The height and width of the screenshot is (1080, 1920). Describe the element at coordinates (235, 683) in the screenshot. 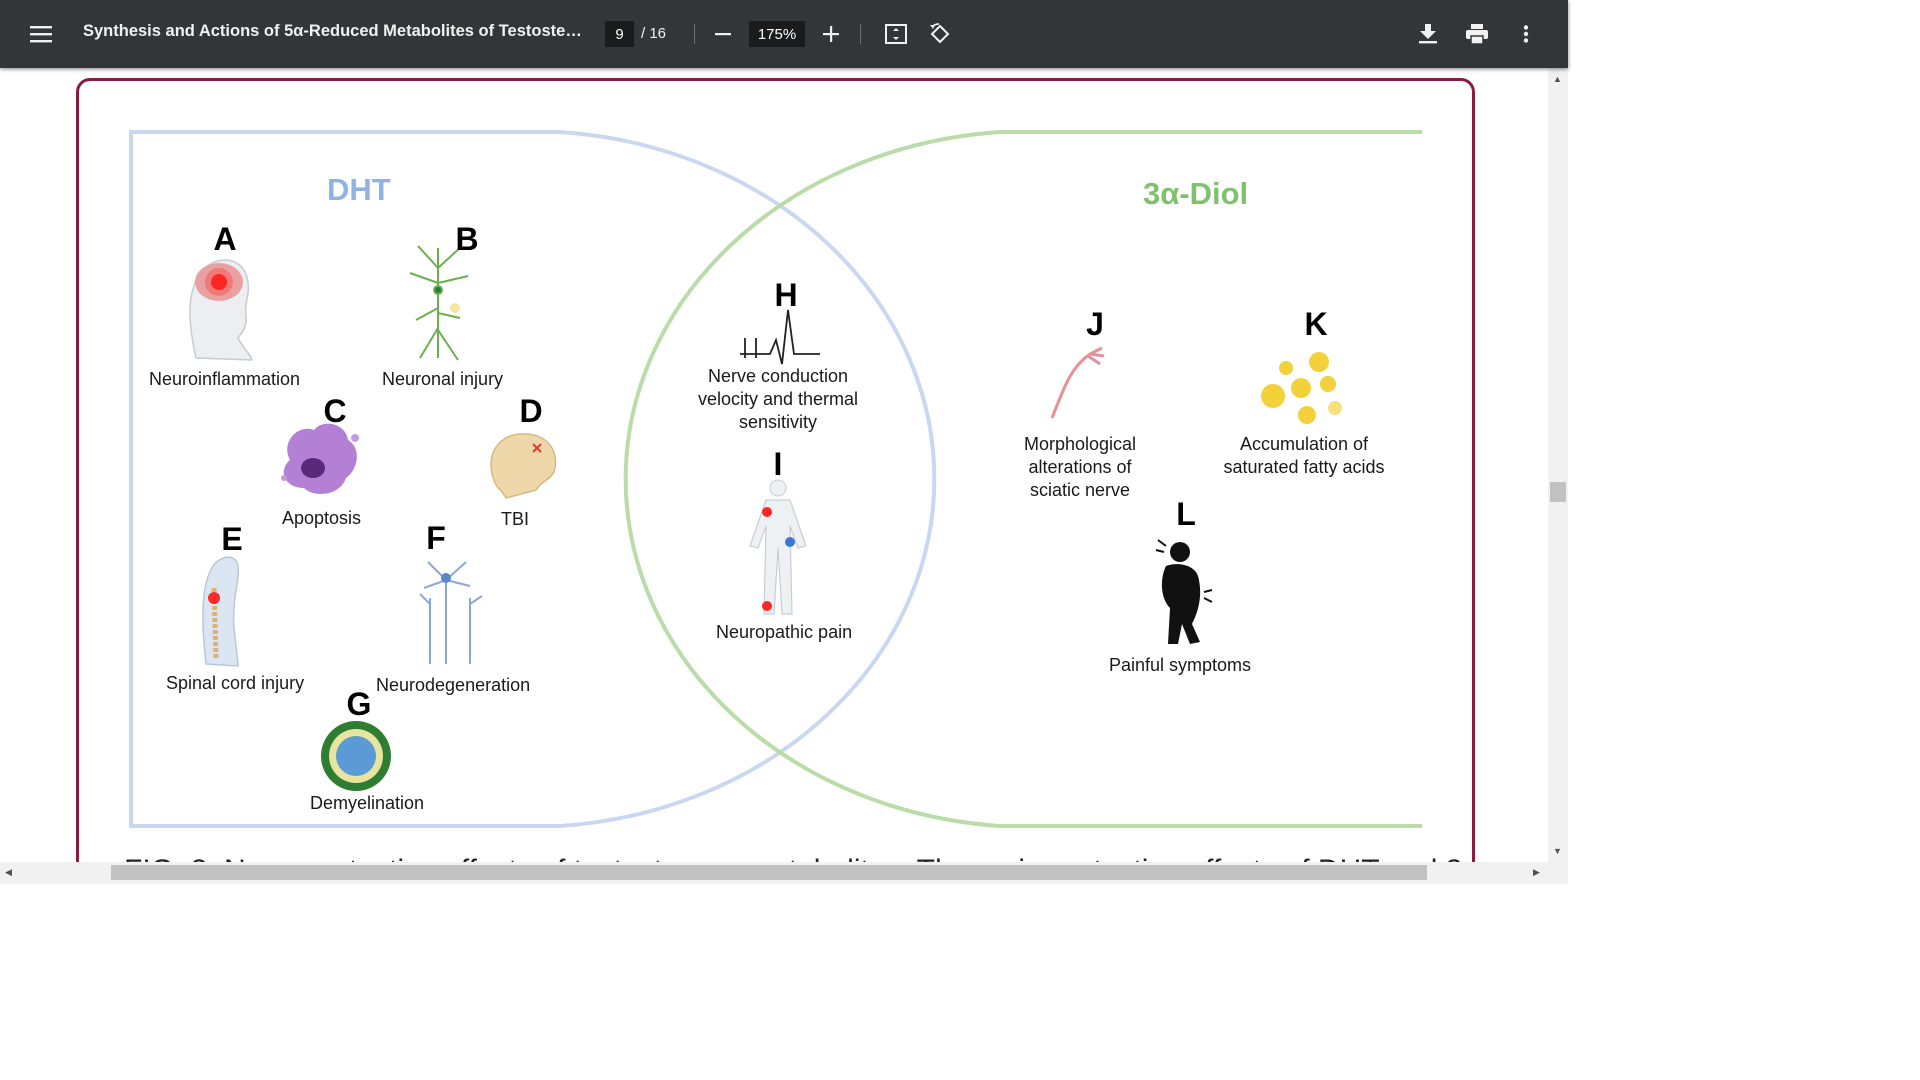

I see `item-e-label: Spinal cord injury` at that location.